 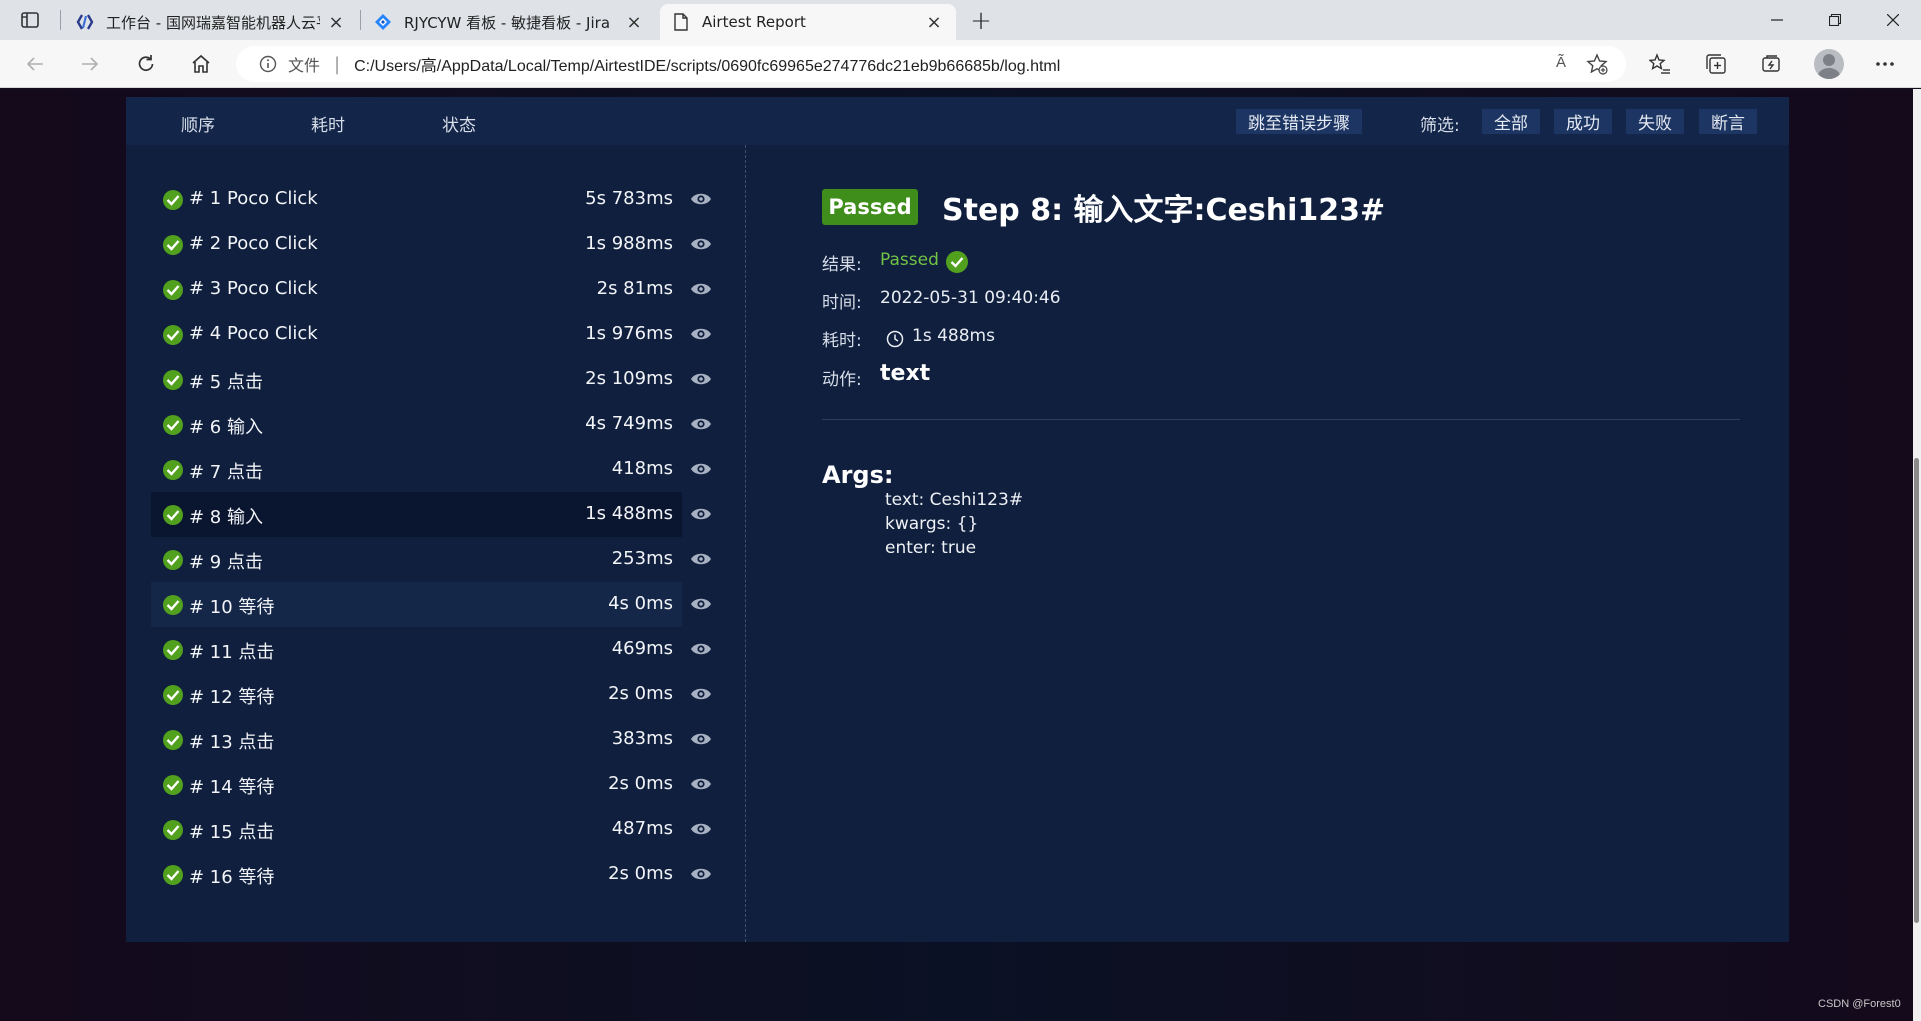 What do you see at coordinates (232, 607) in the screenshot?
I see `step-title: # 10 等待` at bounding box center [232, 607].